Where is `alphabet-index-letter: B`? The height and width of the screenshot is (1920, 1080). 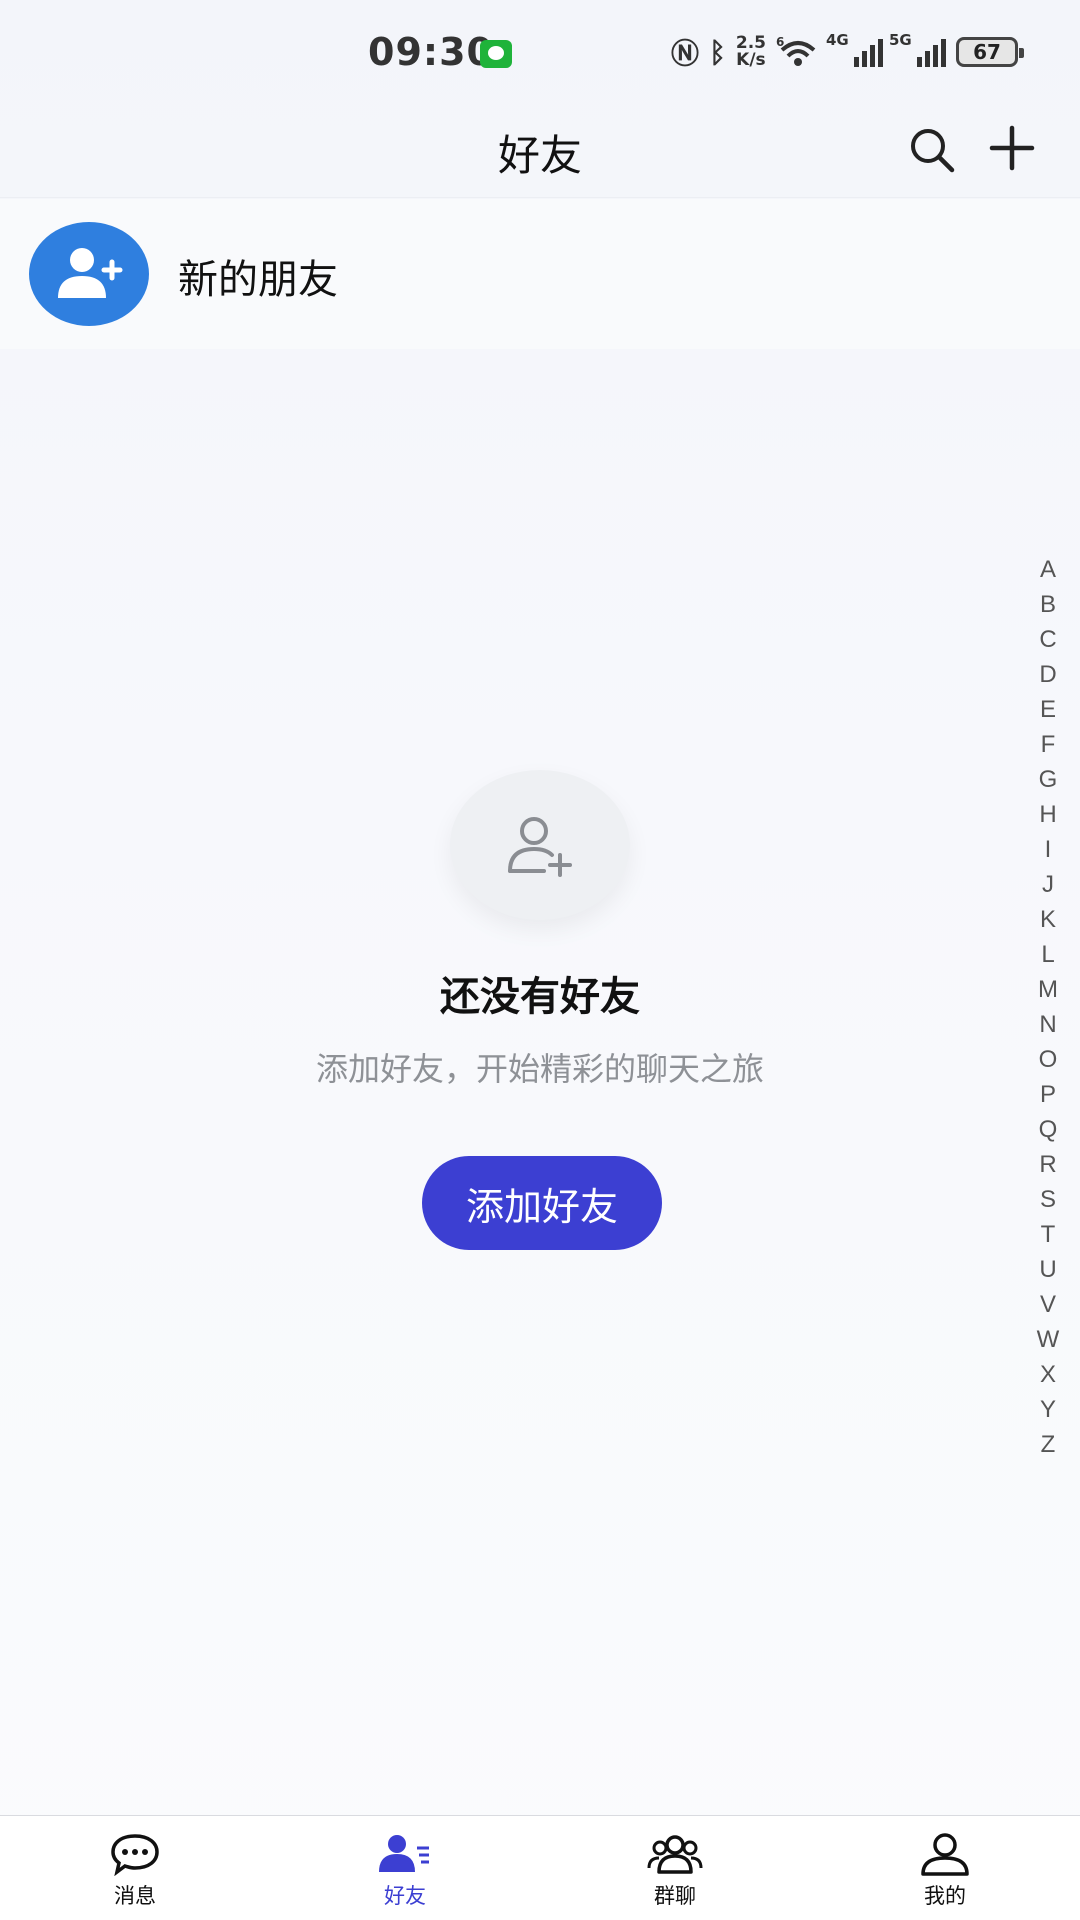
alphabet-index-letter: B is located at coordinates (1048, 604).